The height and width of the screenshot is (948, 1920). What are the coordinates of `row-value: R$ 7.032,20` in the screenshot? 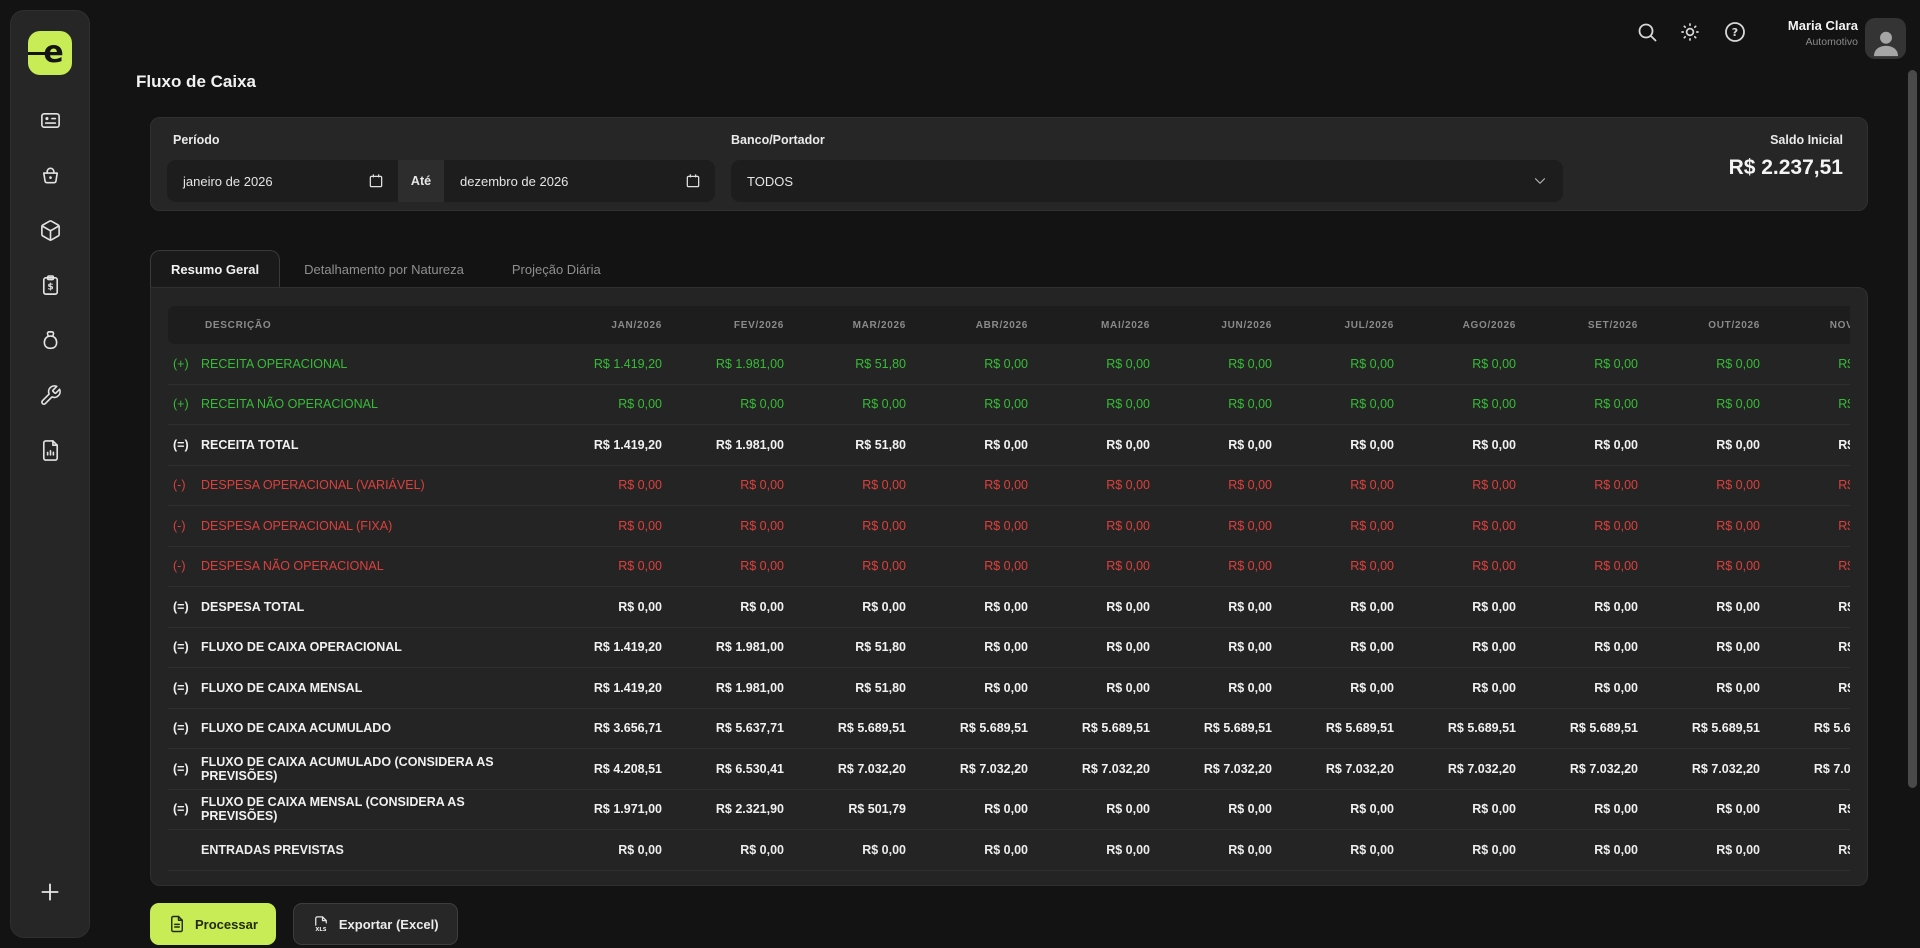 It's located at (1481, 768).